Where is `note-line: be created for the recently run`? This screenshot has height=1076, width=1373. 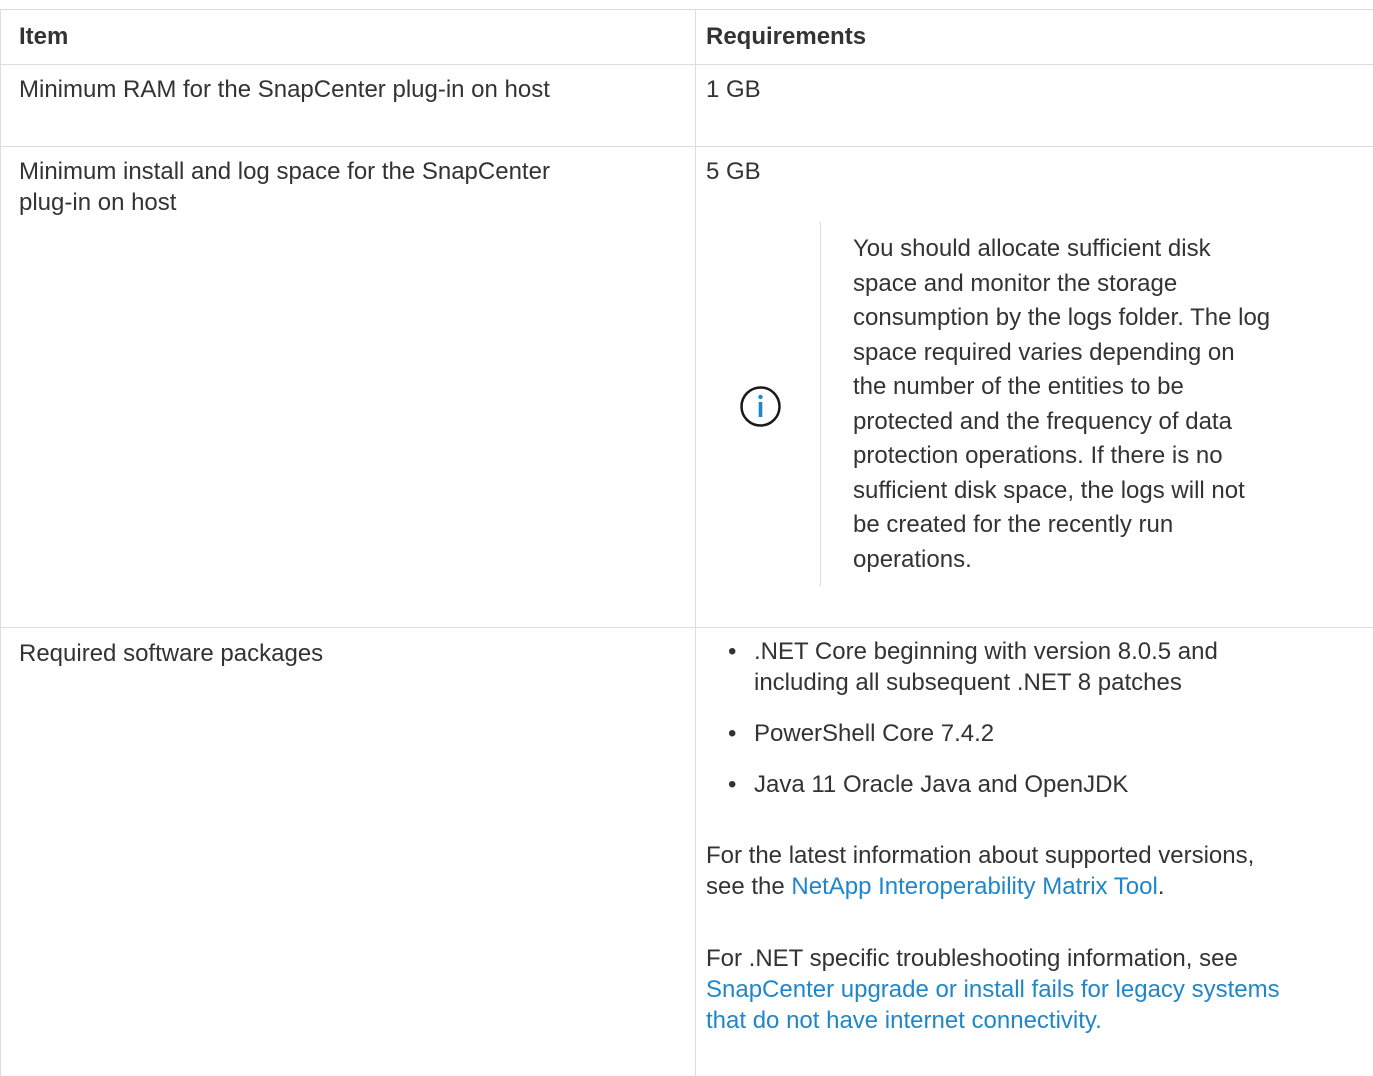
note-line: be created for the recently run is located at coordinates (1013, 524).